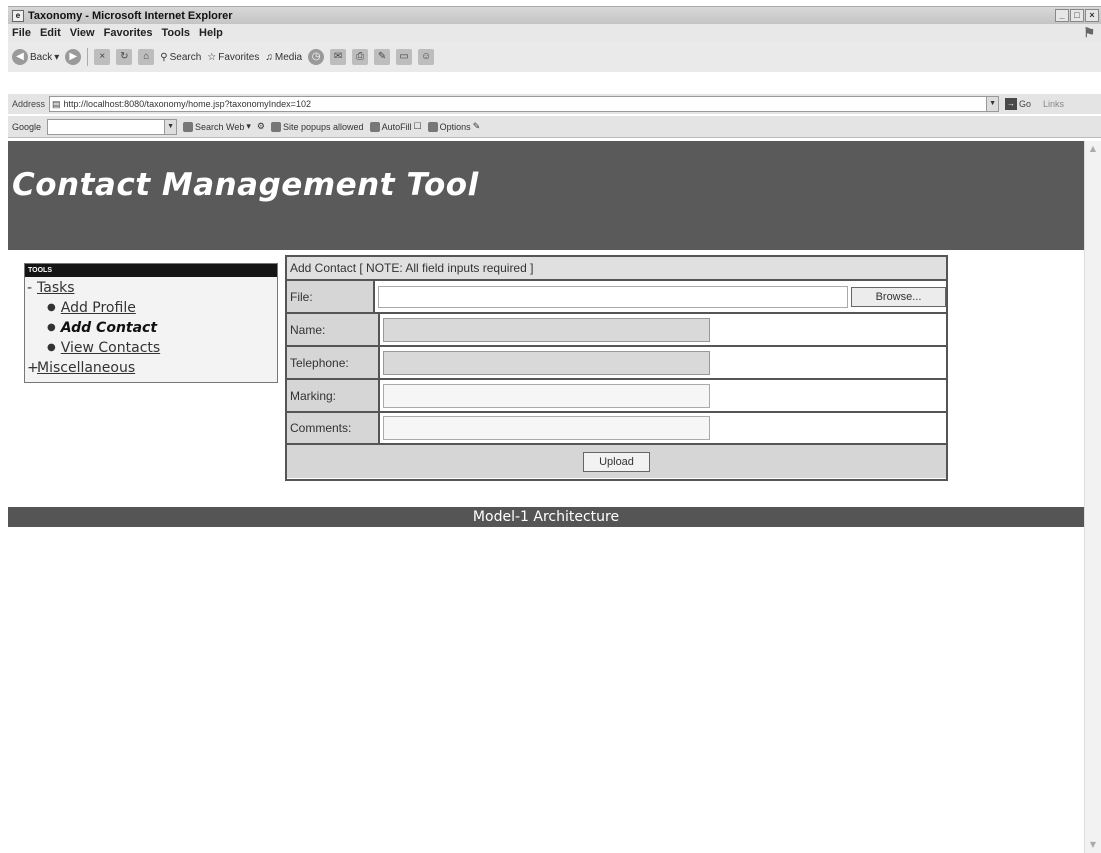 The width and height of the screenshot is (1101, 853). Describe the element at coordinates (248, 126) in the screenshot. I see `search-web-dropdown-icon: ▾` at that location.